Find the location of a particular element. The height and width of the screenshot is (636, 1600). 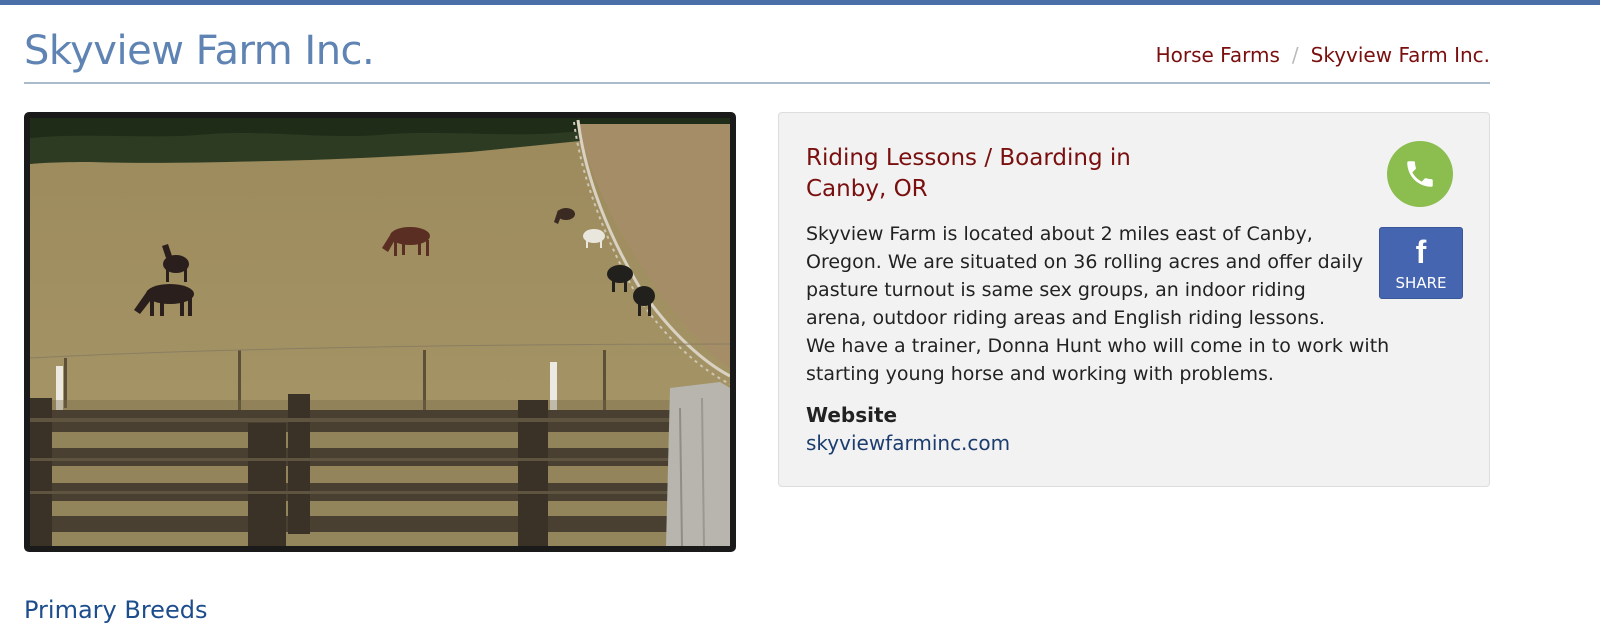

phone-button is located at coordinates (1420, 174).